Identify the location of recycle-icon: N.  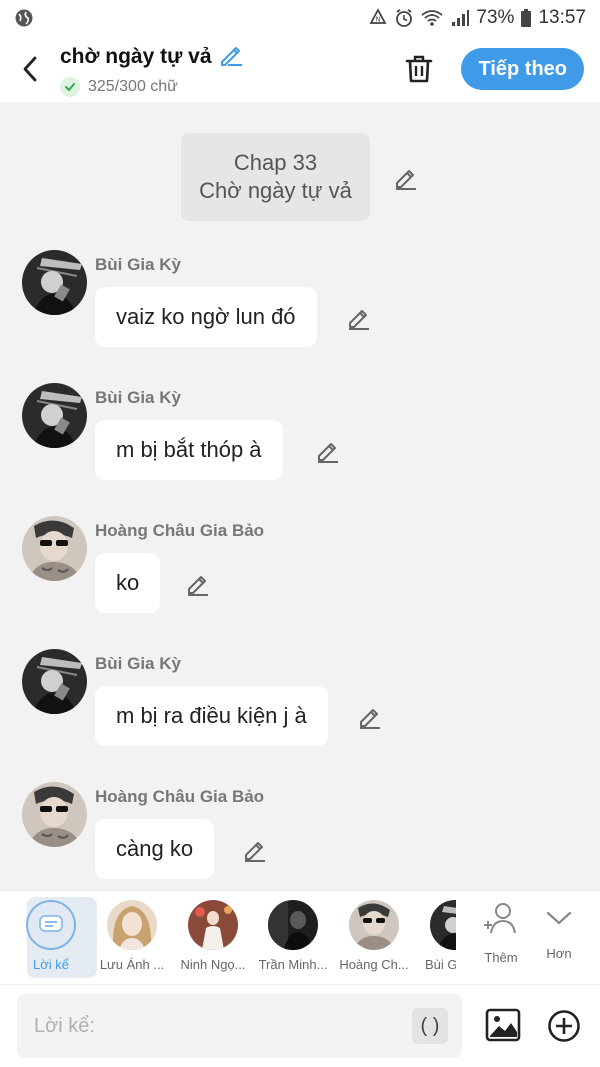
(378, 18).